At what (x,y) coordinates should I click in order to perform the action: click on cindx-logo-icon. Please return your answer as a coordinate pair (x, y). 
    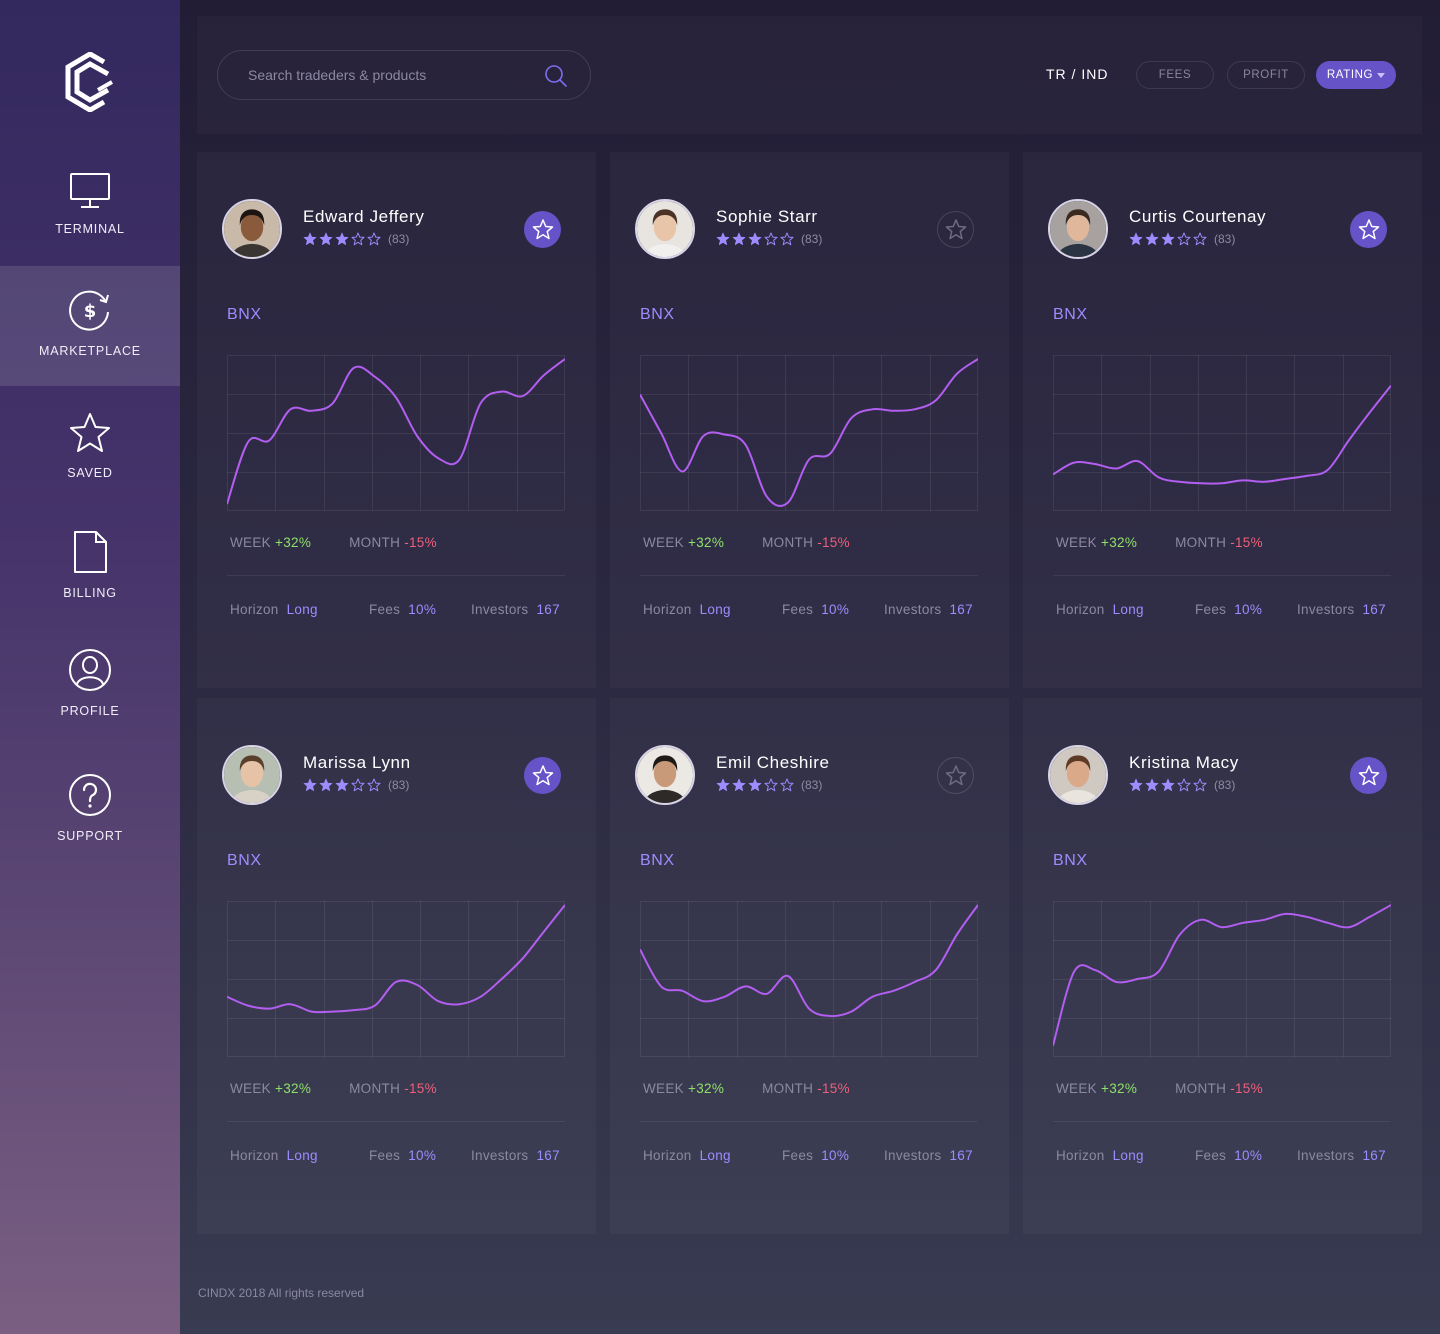
    Looking at the image, I should click on (90, 82).